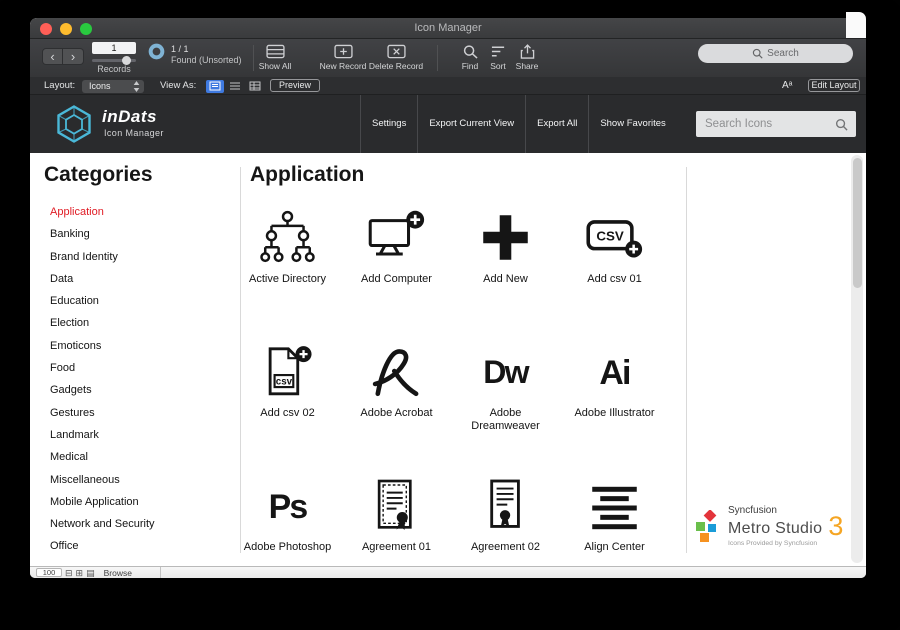 The image size is (900, 630). I want to click on icon-search-field: Search Icons, so click(776, 124).